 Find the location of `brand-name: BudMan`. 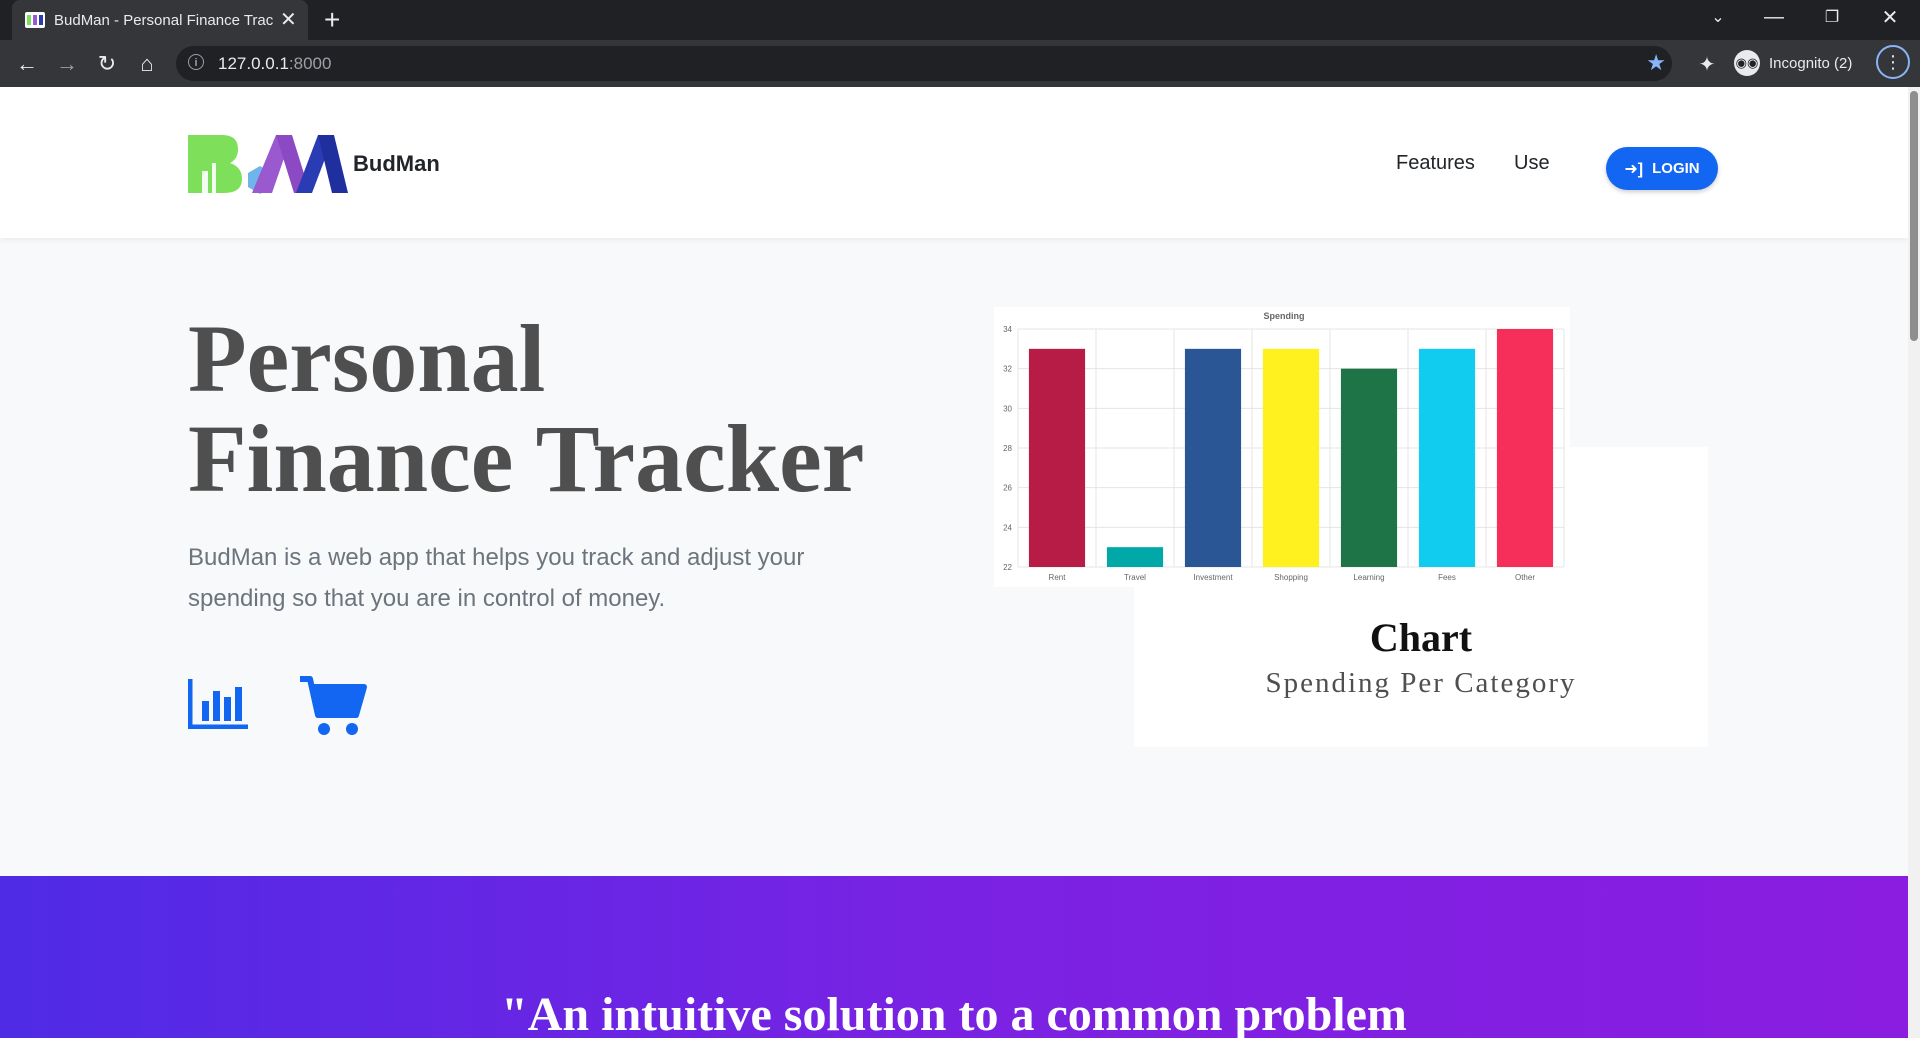

brand-name: BudMan is located at coordinates (396, 164).